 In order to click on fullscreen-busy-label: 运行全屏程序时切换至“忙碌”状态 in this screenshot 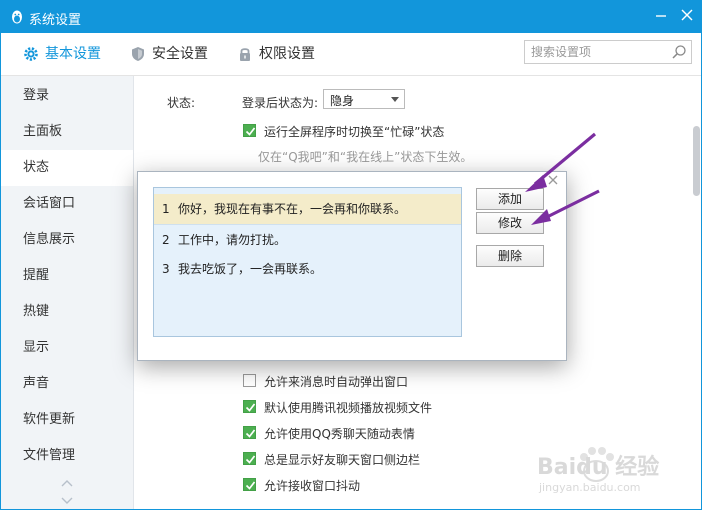, I will do `click(354, 132)`.